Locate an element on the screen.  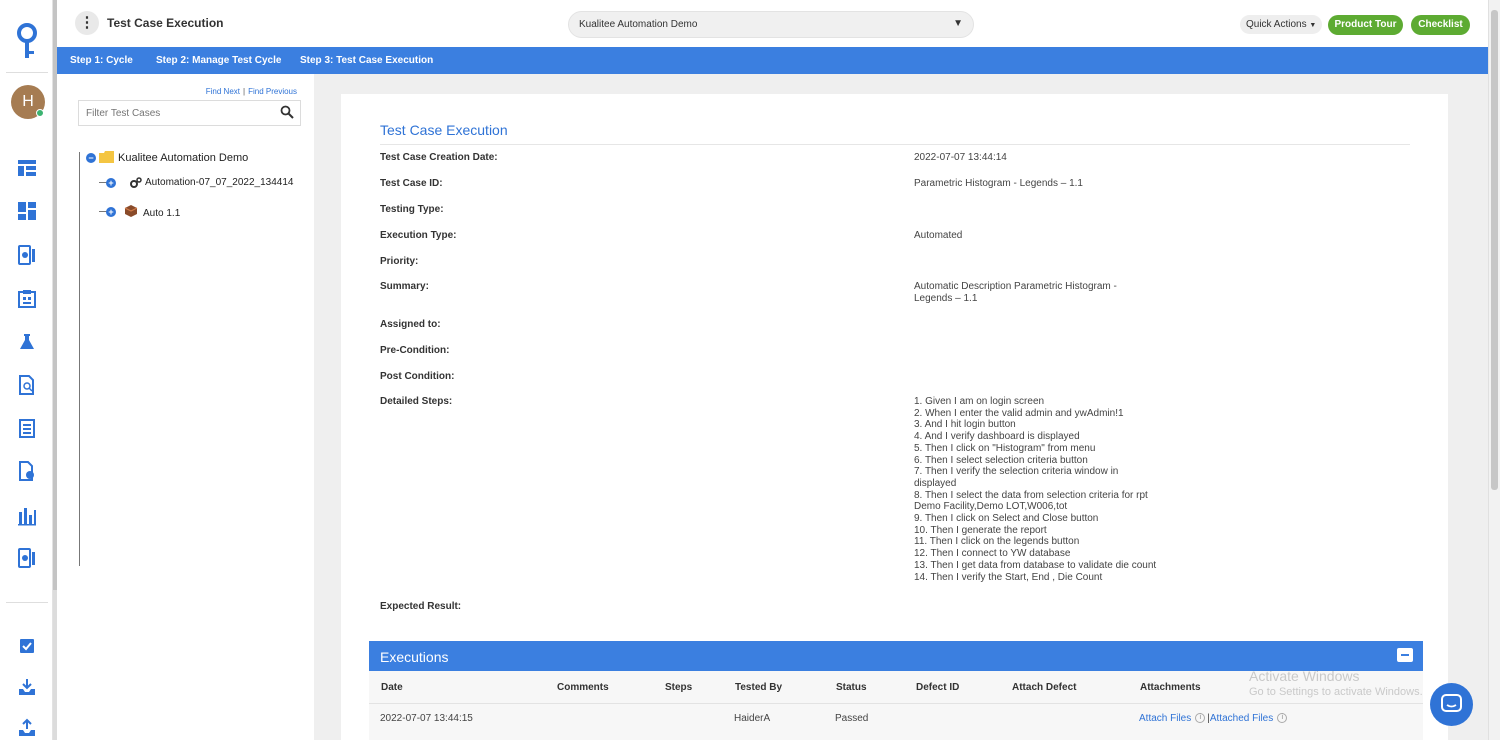
filter-test-cases is located at coordinates (189, 113).